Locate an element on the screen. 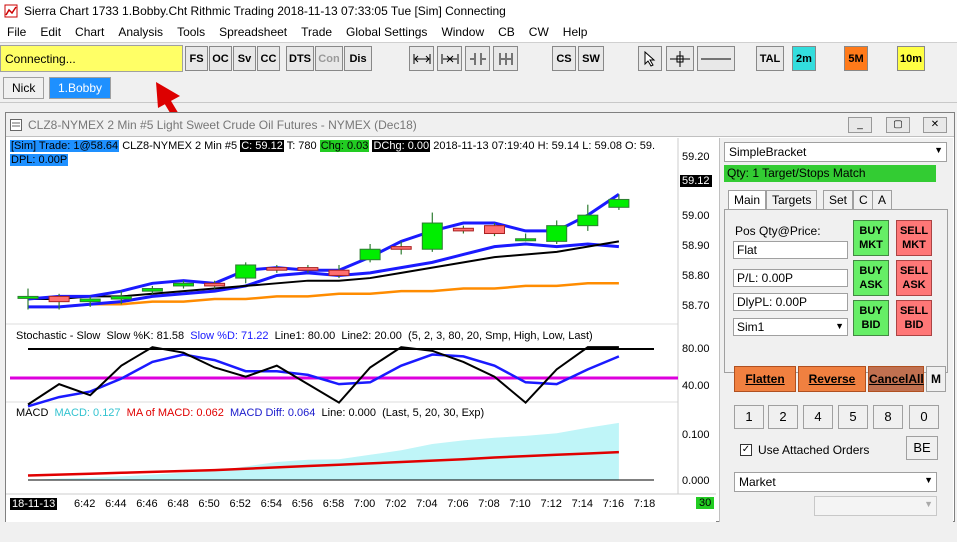 The width and height of the screenshot is (957, 542). sw-button: SW is located at coordinates (591, 58).